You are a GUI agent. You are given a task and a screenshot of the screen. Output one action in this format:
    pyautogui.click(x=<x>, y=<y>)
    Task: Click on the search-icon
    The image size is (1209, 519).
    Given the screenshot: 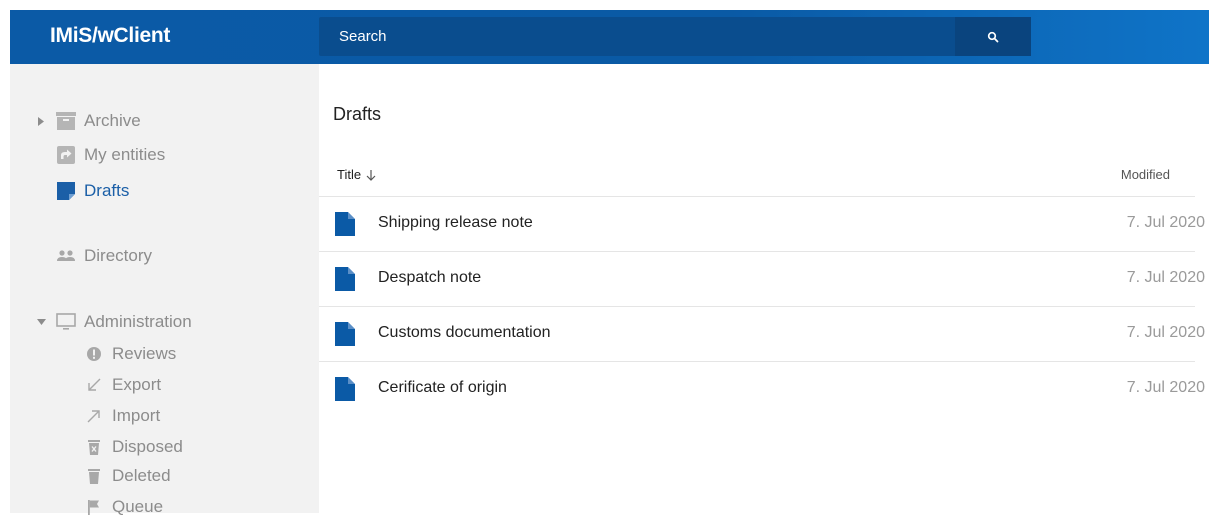 What is the action you would take?
    pyautogui.click(x=993, y=36)
    